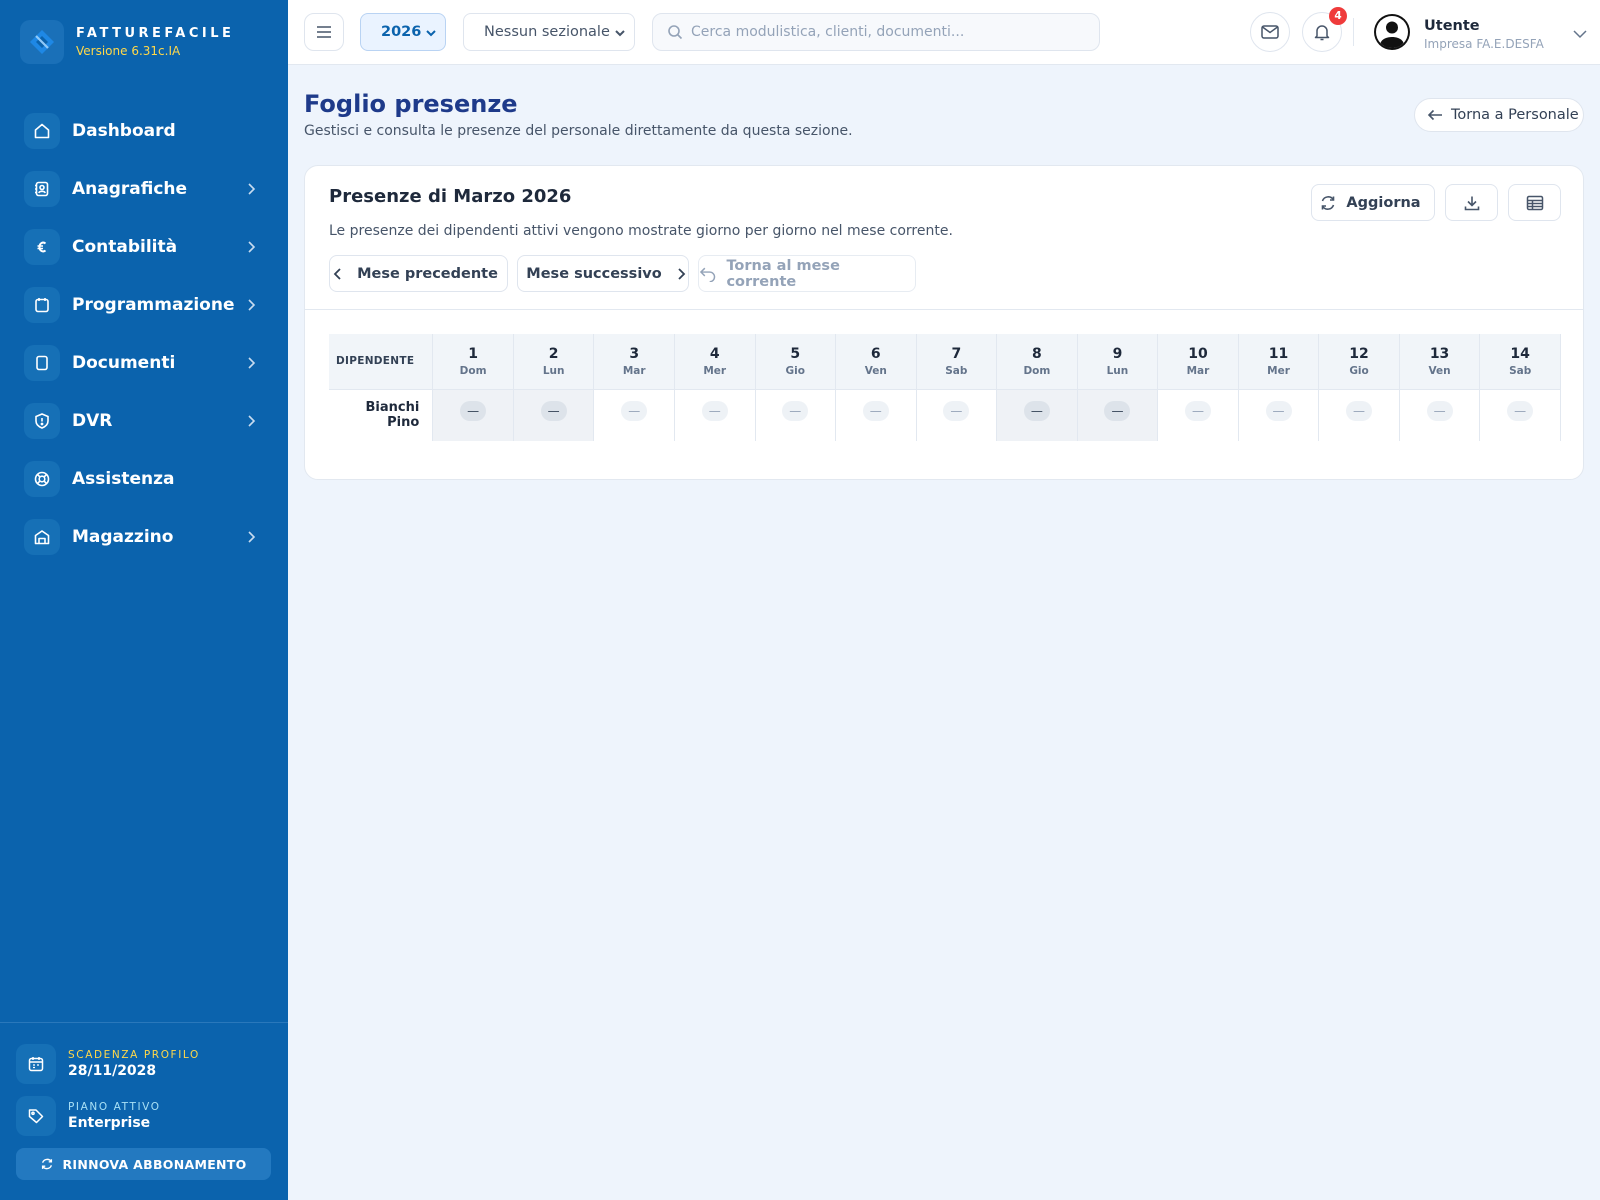  I want to click on sidebar-item-label: Dashboard, so click(124, 131).